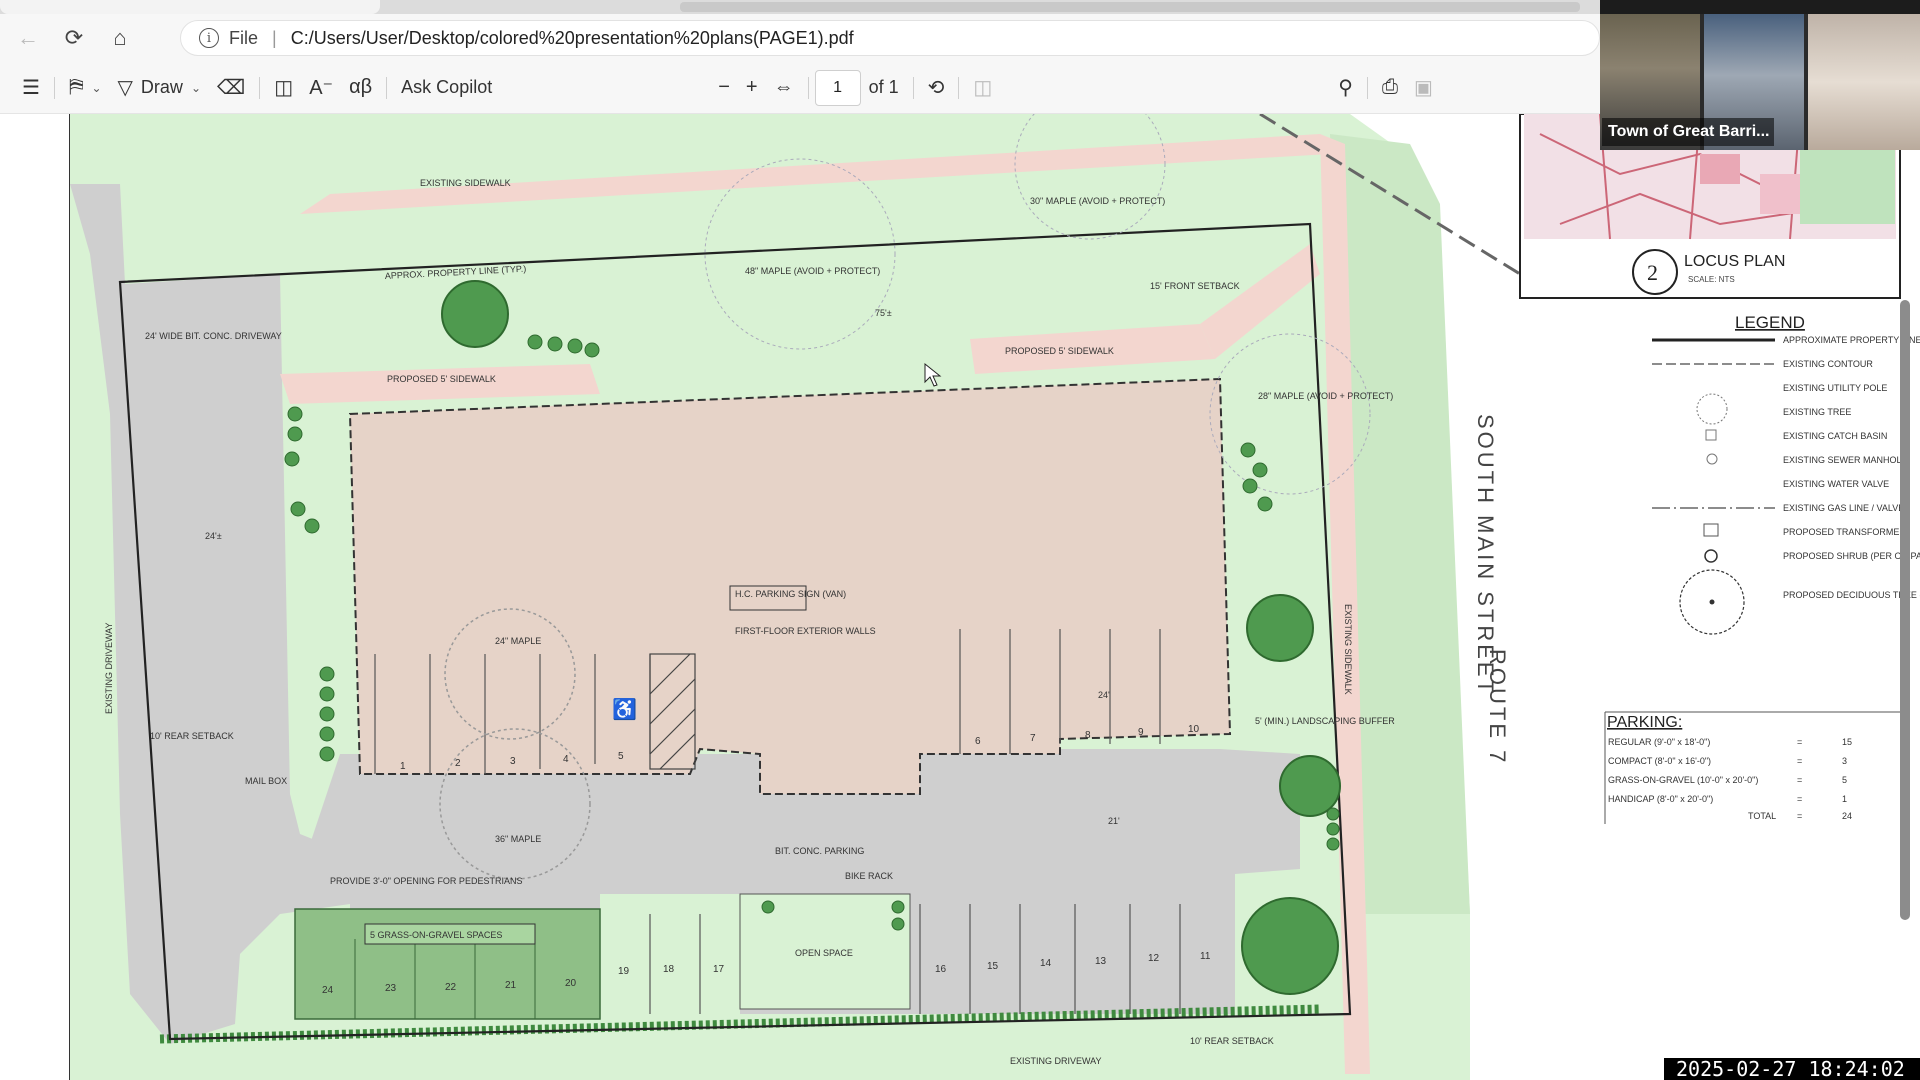 Image resolution: width=1920 pixels, height=1080 pixels. What do you see at coordinates (1345, 88) in the screenshot?
I see `search-button: ⚲` at bounding box center [1345, 88].